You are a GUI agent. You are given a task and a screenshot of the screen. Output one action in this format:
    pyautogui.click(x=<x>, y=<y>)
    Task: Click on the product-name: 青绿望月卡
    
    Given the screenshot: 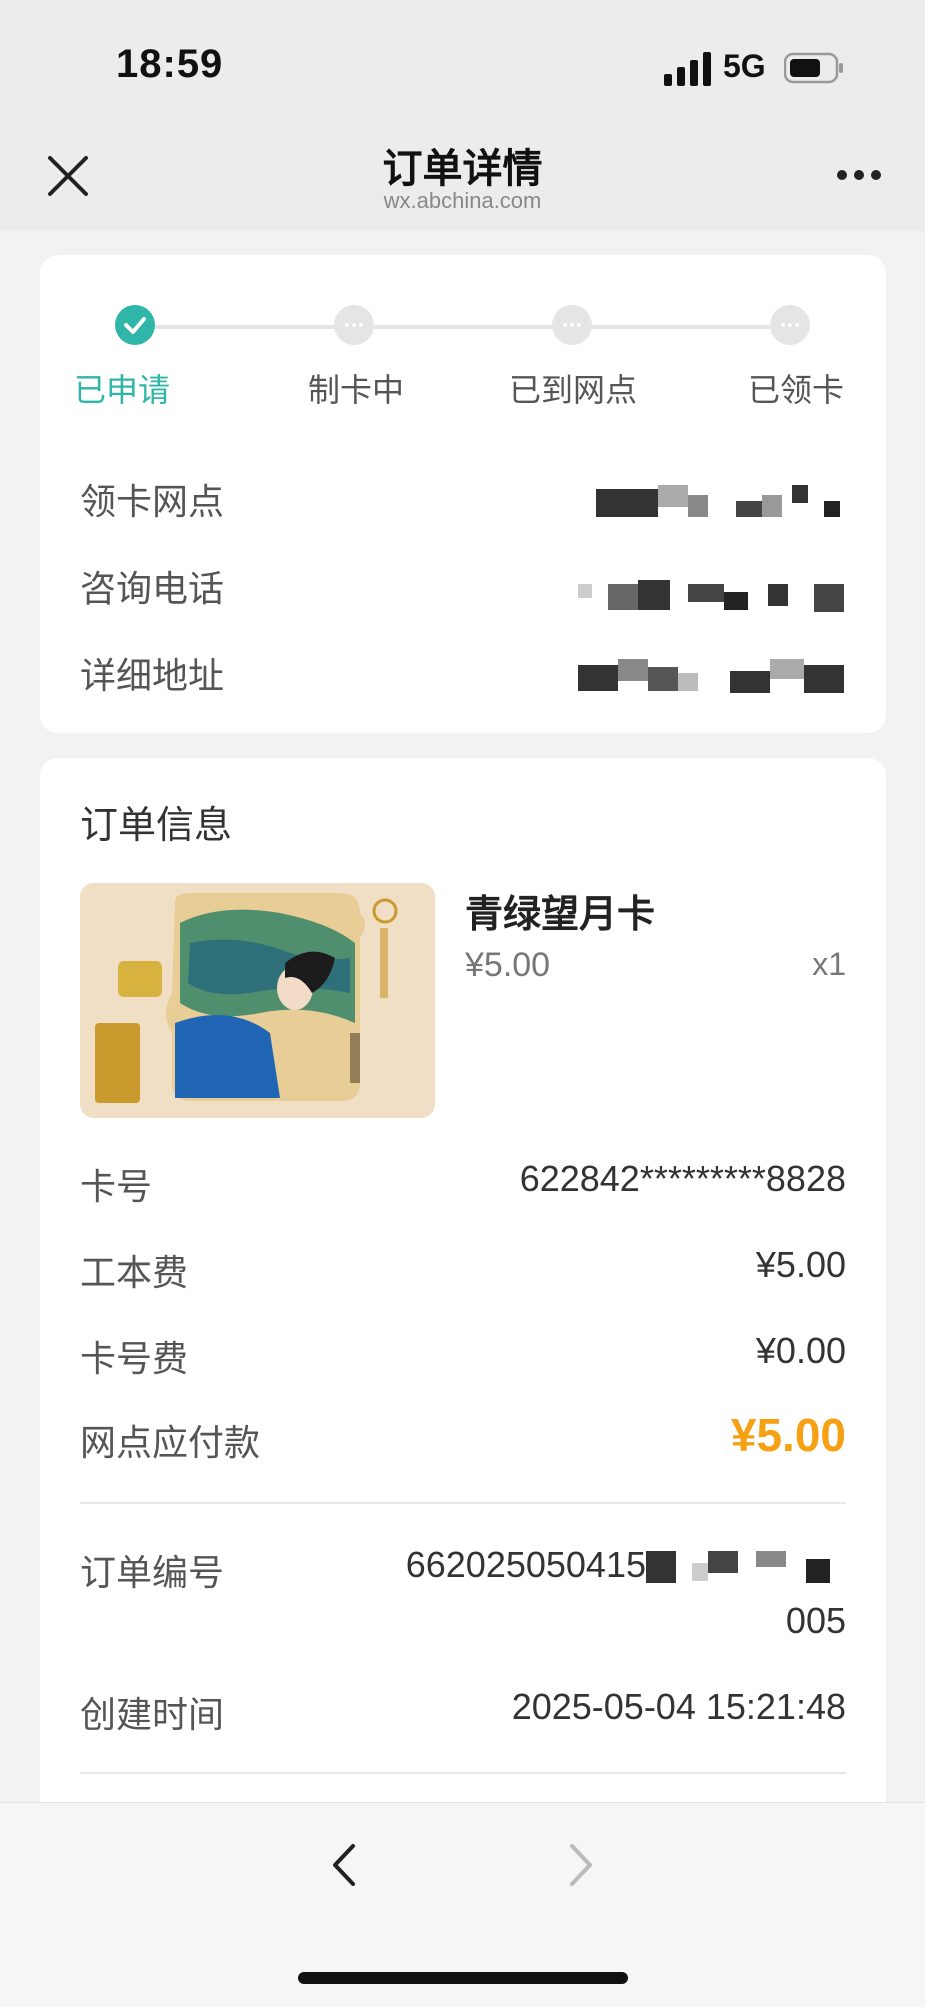 What is the action you would take?
    pyautogui.click(x=560, y=914)
    